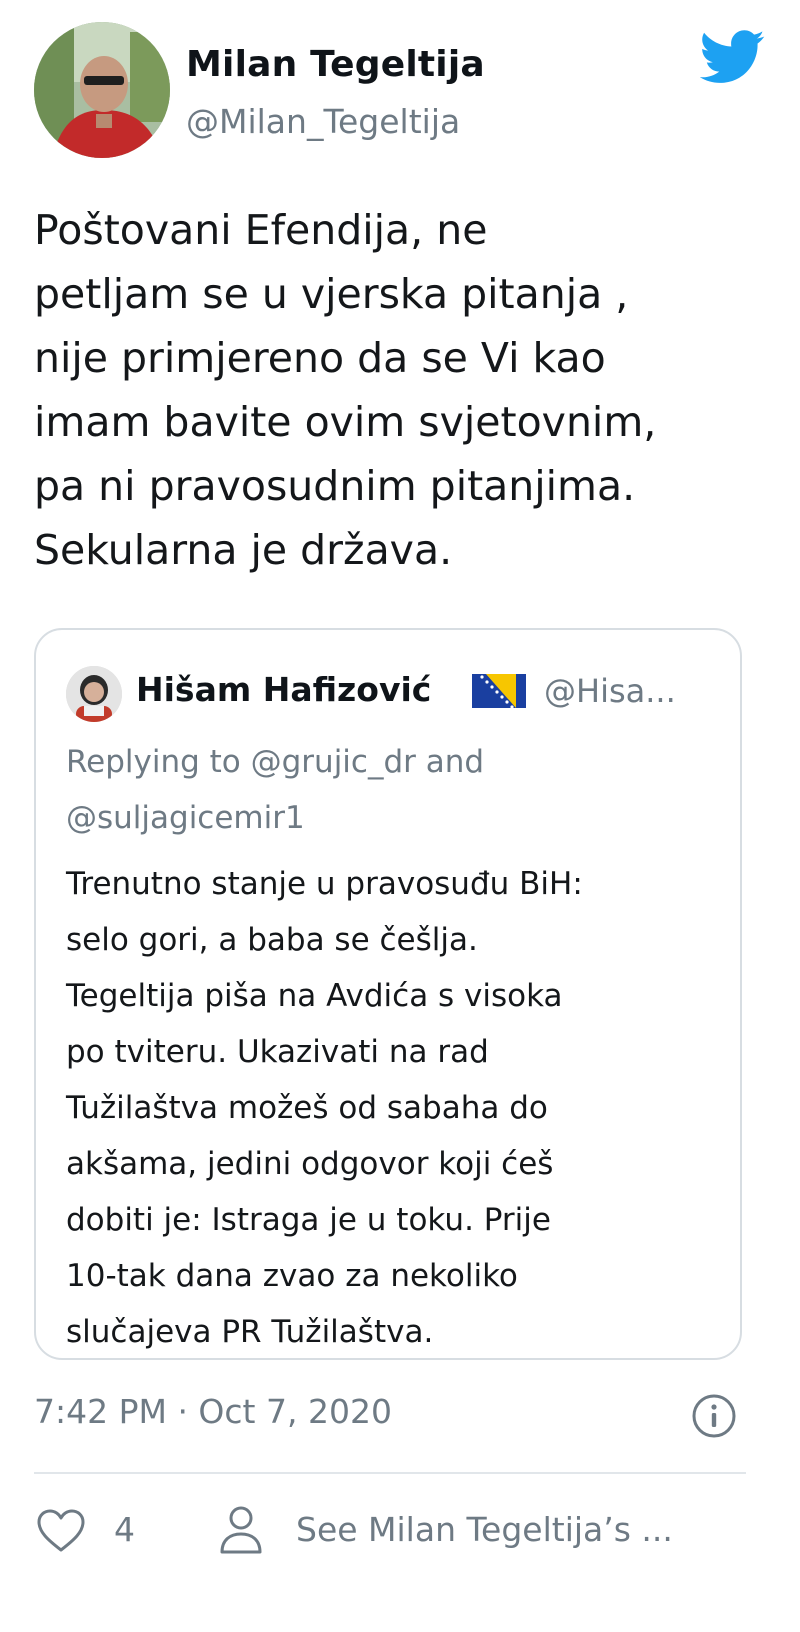 Image resolution: width=800 pixels, height=1632 pixels. Describe the element at coordinates (308, 1220) in the screenshot. I see `quoted-text-line: dobiti je: Istraga je u toku. Prije` at that location.